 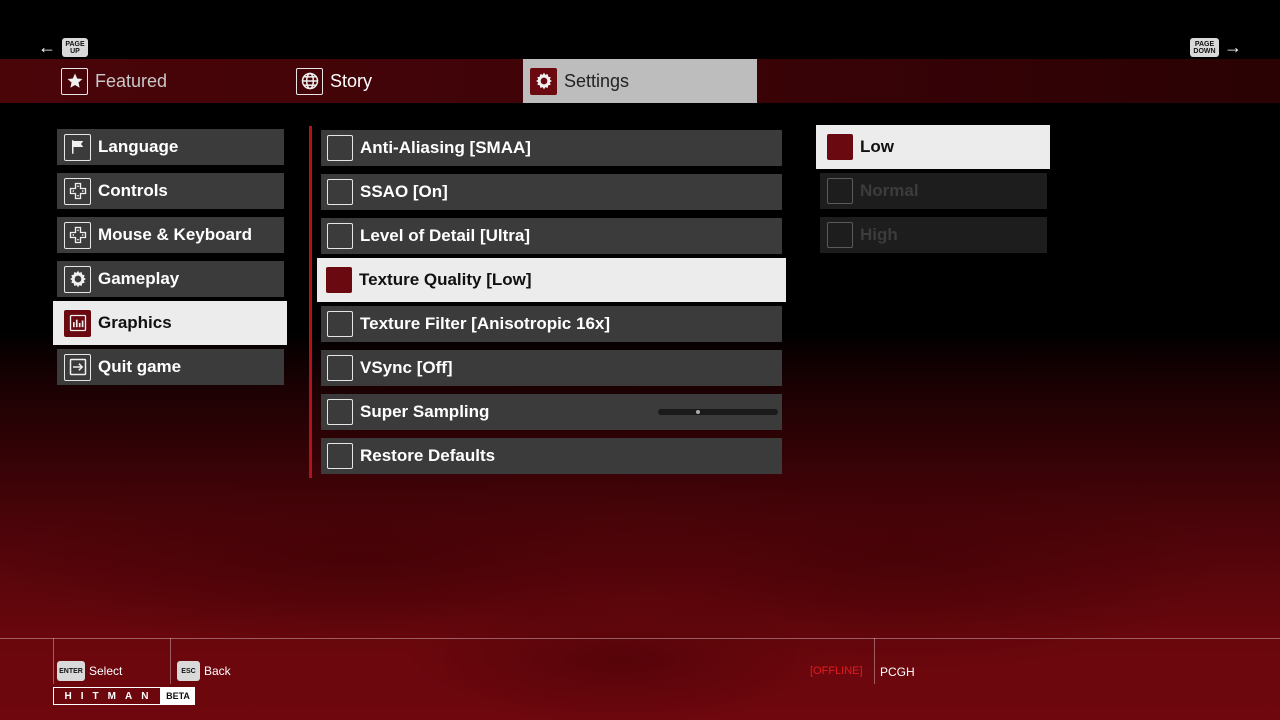 I want to click on menu-item-mouse-keyboard-label: Mouse & Keyboard, so click(x=175, y=234).